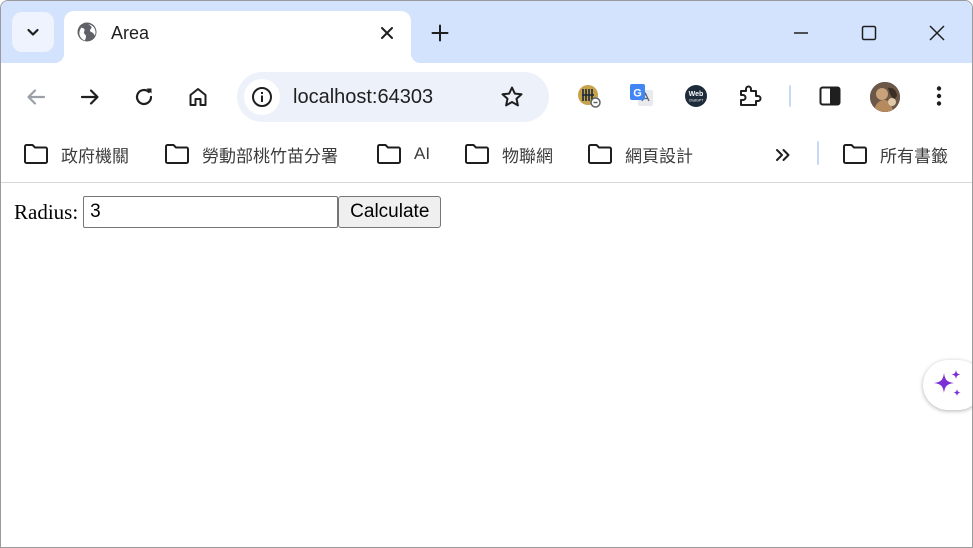  I want to click on info-icon, so click(262, 97).